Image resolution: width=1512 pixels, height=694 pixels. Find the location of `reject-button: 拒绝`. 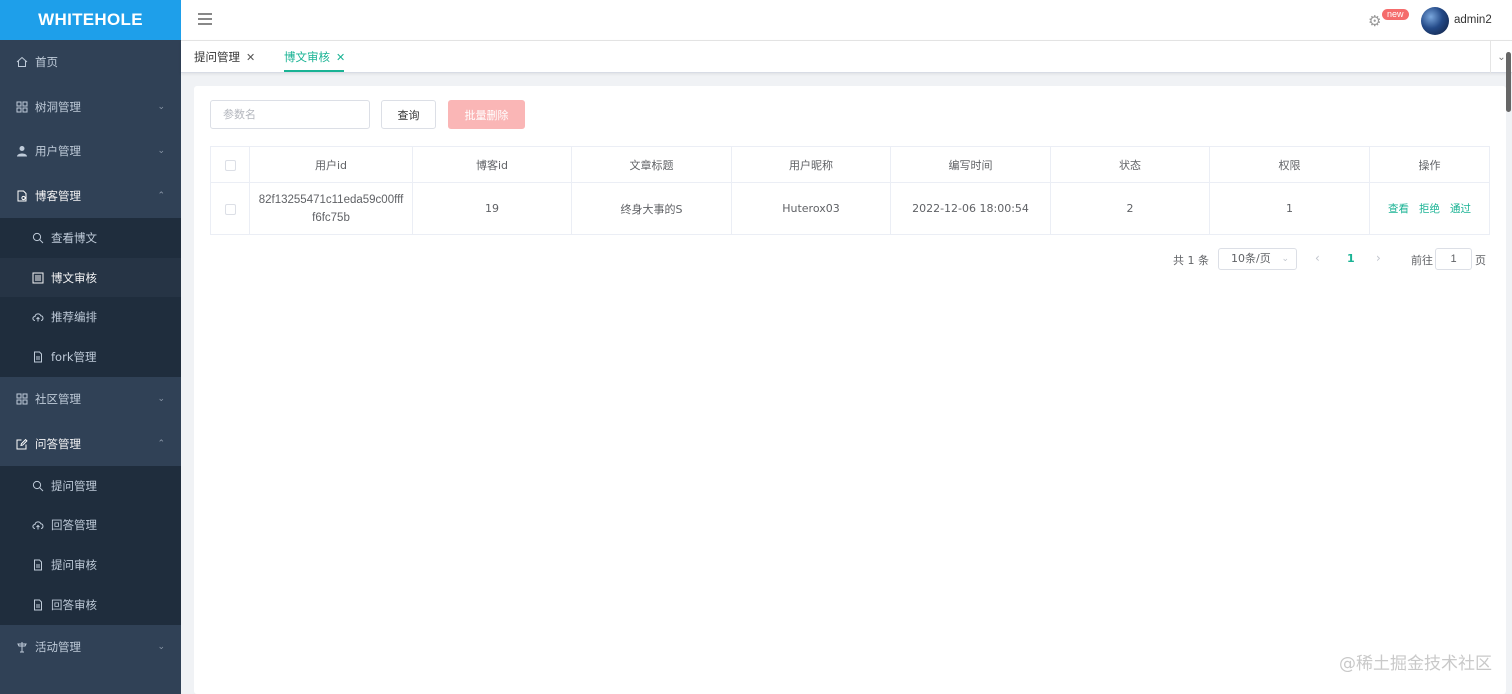

reject-button: 拒绝 is located at coordinates (1429, 209).